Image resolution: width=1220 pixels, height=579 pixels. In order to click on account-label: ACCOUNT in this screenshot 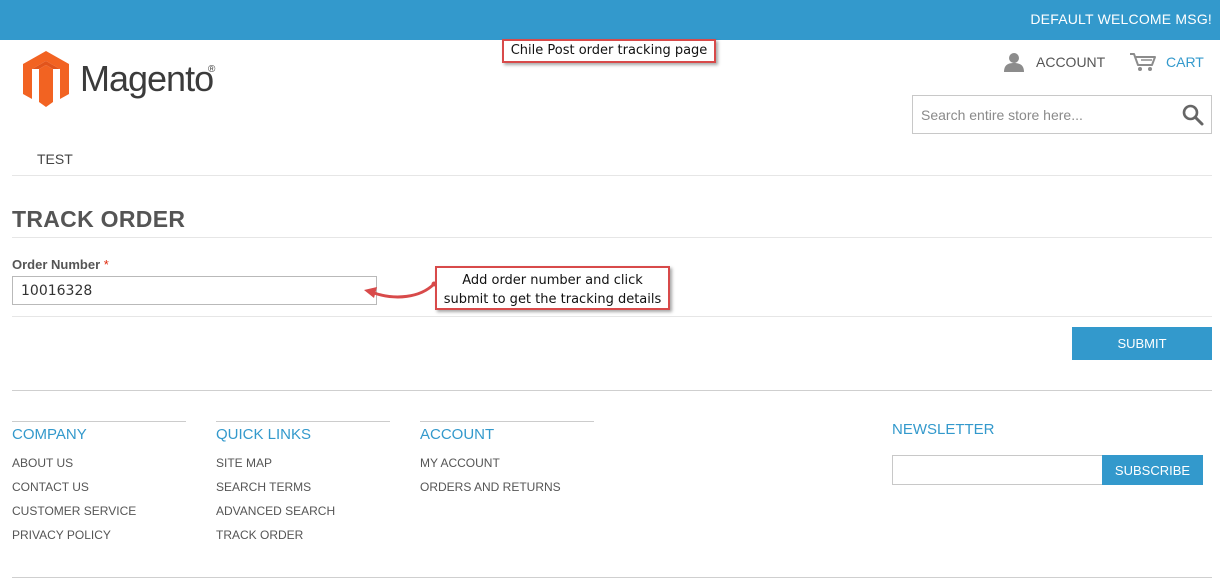, I will do `click(1071, 62)`.